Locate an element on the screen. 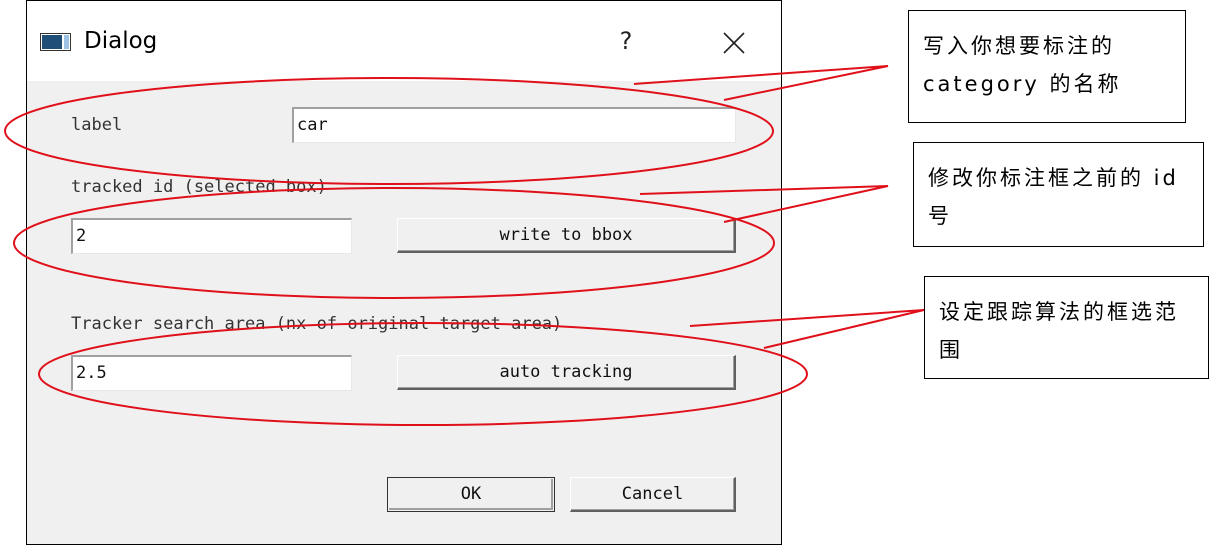  tracked-id-input: 2 is located at coordinates (211, 236).